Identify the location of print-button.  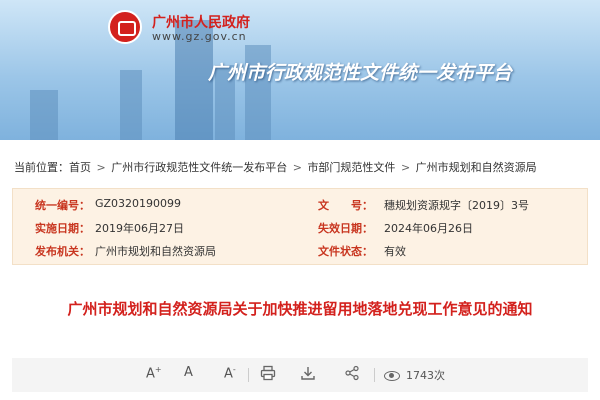
(268, 375).